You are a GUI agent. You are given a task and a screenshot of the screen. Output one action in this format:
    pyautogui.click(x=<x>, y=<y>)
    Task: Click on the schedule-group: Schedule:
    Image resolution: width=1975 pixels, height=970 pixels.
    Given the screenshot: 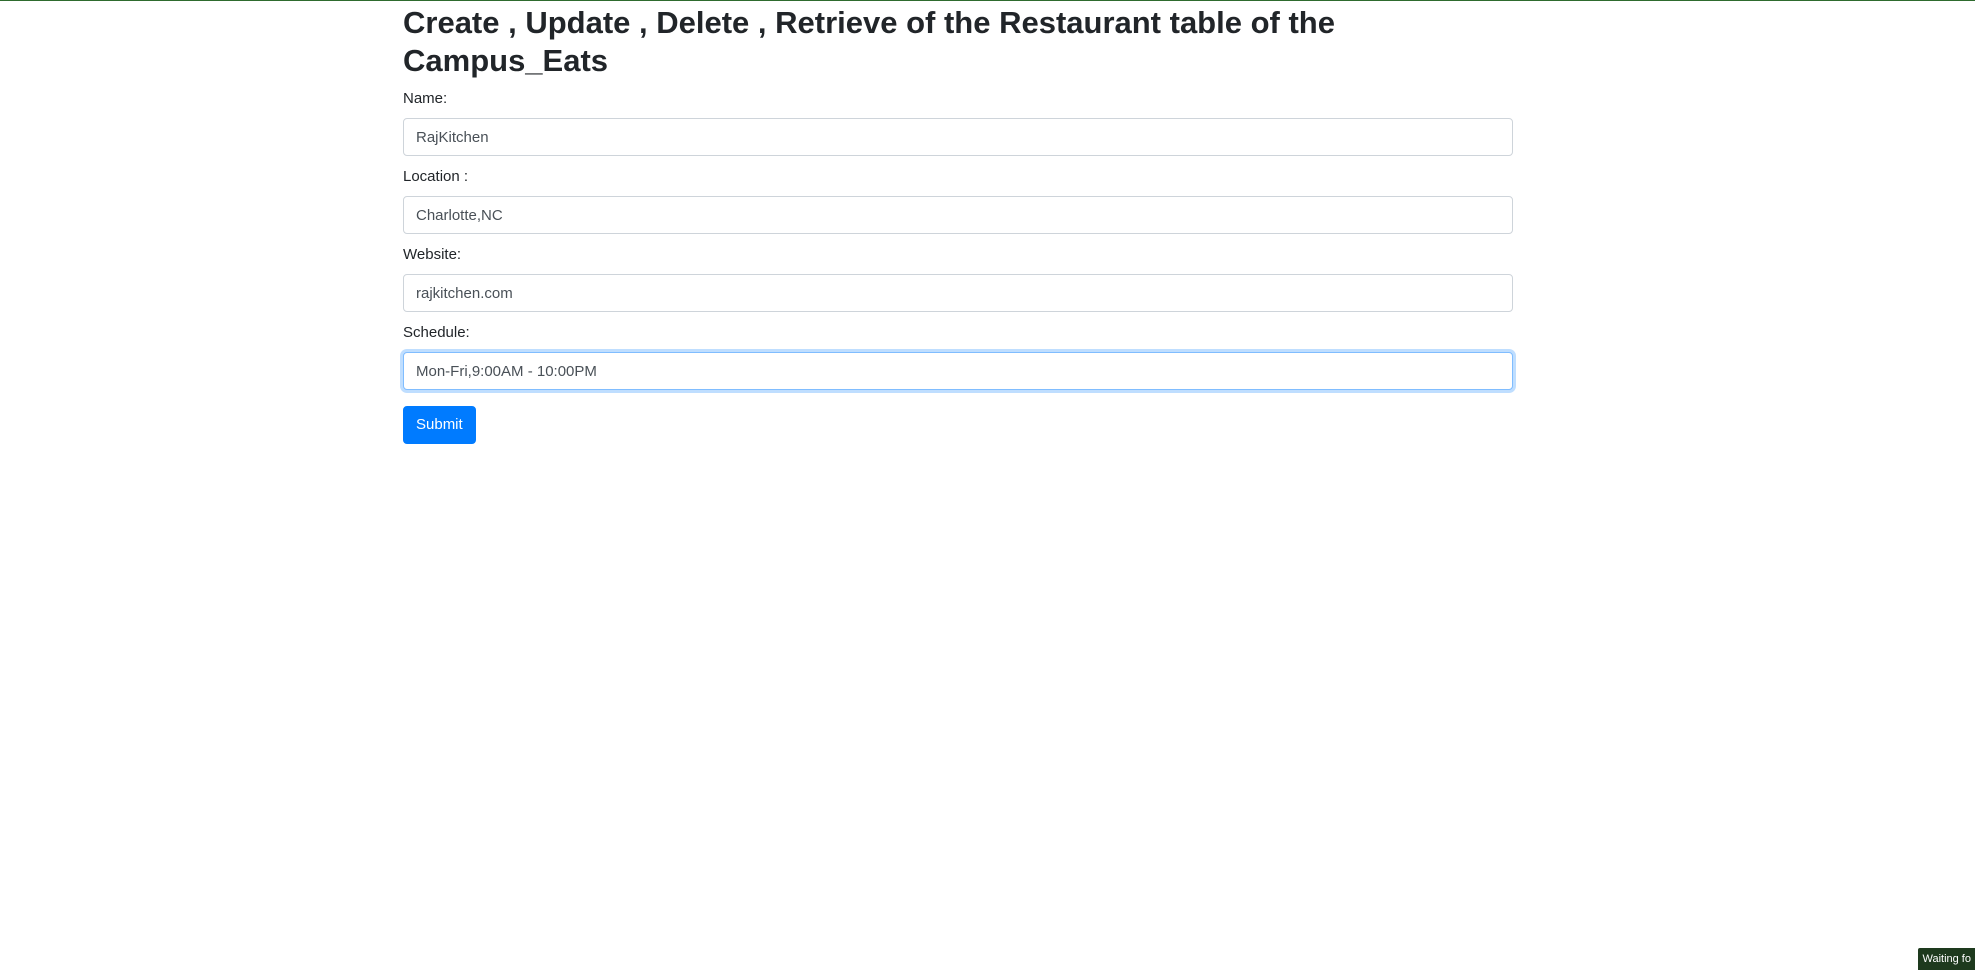 What is the action you would take?
    pyautogui.click(x=958, y=357)
    